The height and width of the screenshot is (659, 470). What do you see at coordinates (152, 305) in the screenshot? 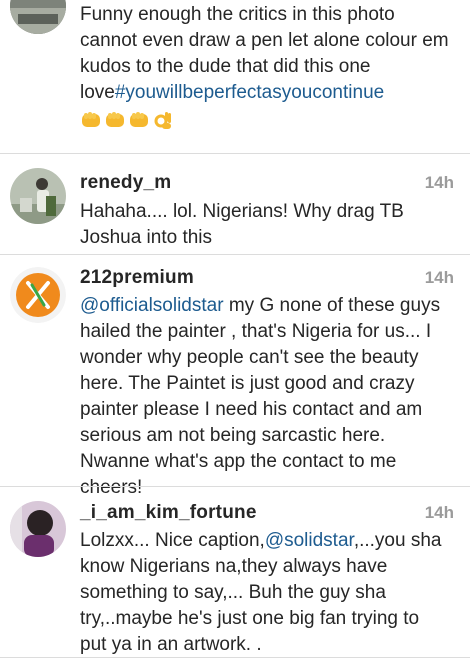
I see `mention-link: @officialsolidstar` at bounding box center [152, 305].